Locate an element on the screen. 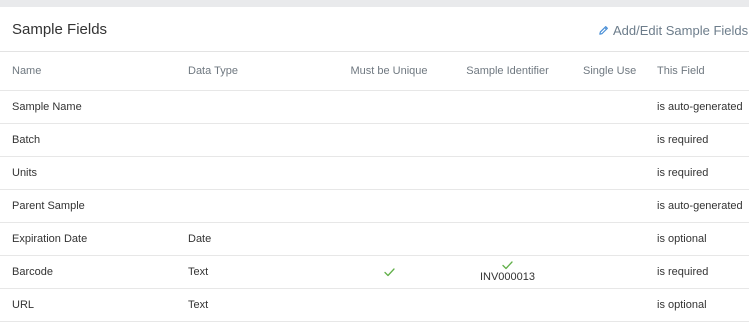  table-row: Sample Name is auto-generated is located at coordinates (374, 107).